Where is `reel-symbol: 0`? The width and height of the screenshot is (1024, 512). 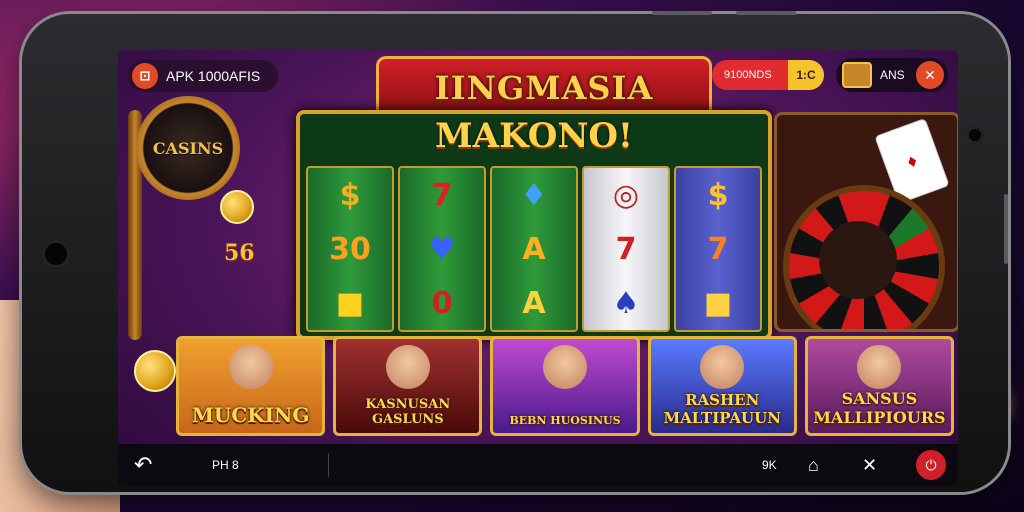
reel-symbol: 0 is located at coordinates (442, 303).